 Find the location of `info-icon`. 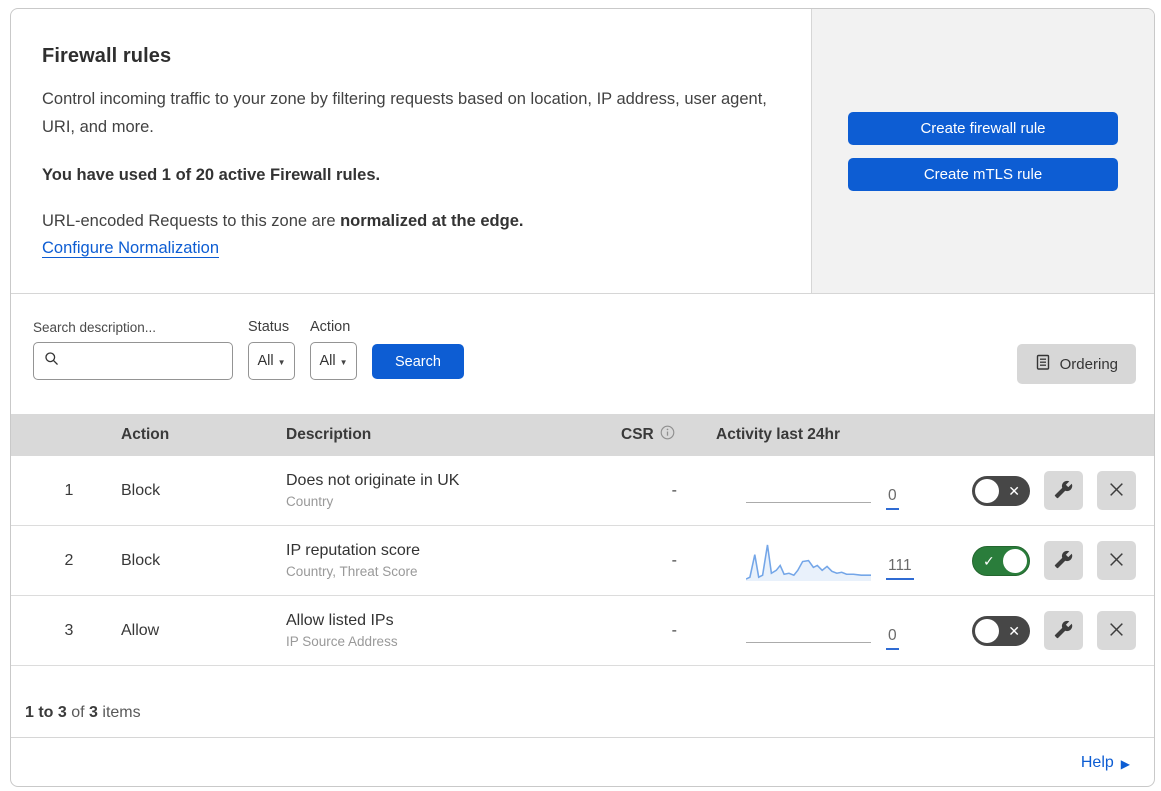

info-icon is located at coordinates (667, 435).